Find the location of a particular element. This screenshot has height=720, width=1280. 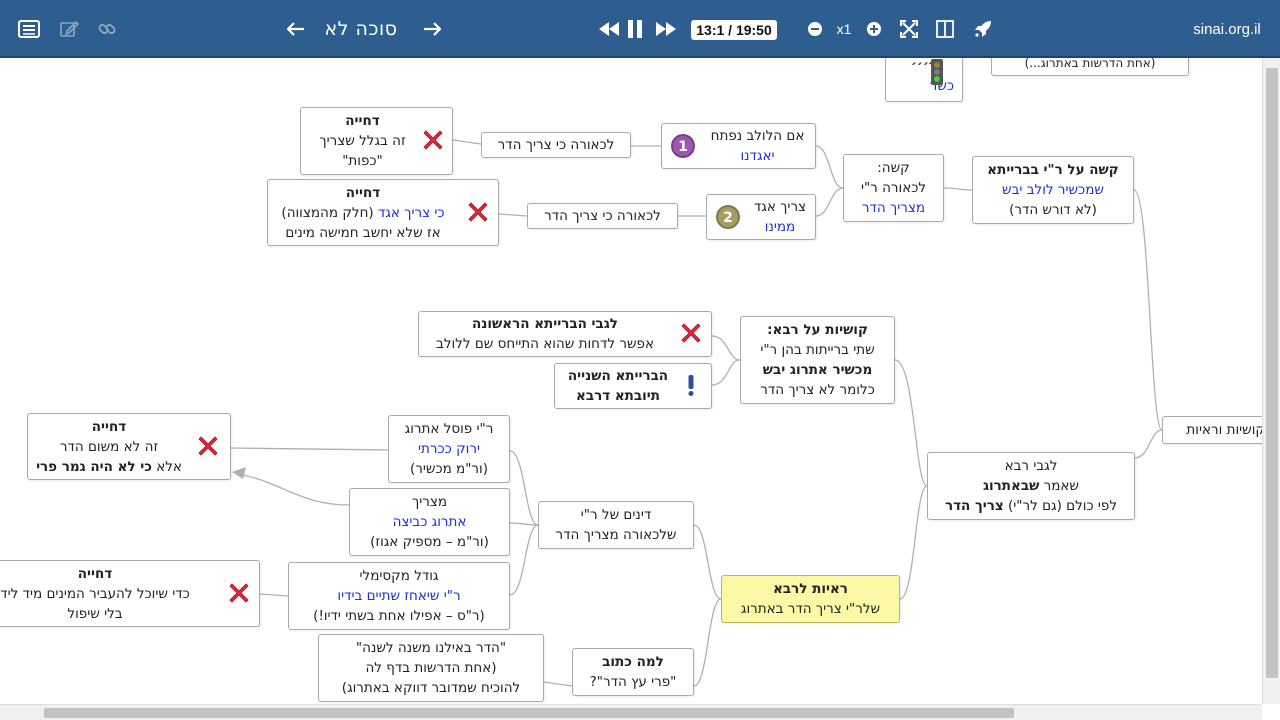

node-dechiya-1: דחייה זה בגלל שצריך "כפות" is located at coordinates (376, 141).